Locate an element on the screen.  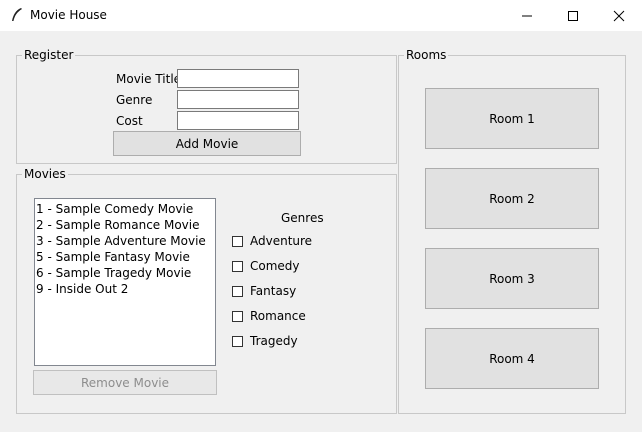
room-2-button: Room 2 is located at coordinates (512, 198).